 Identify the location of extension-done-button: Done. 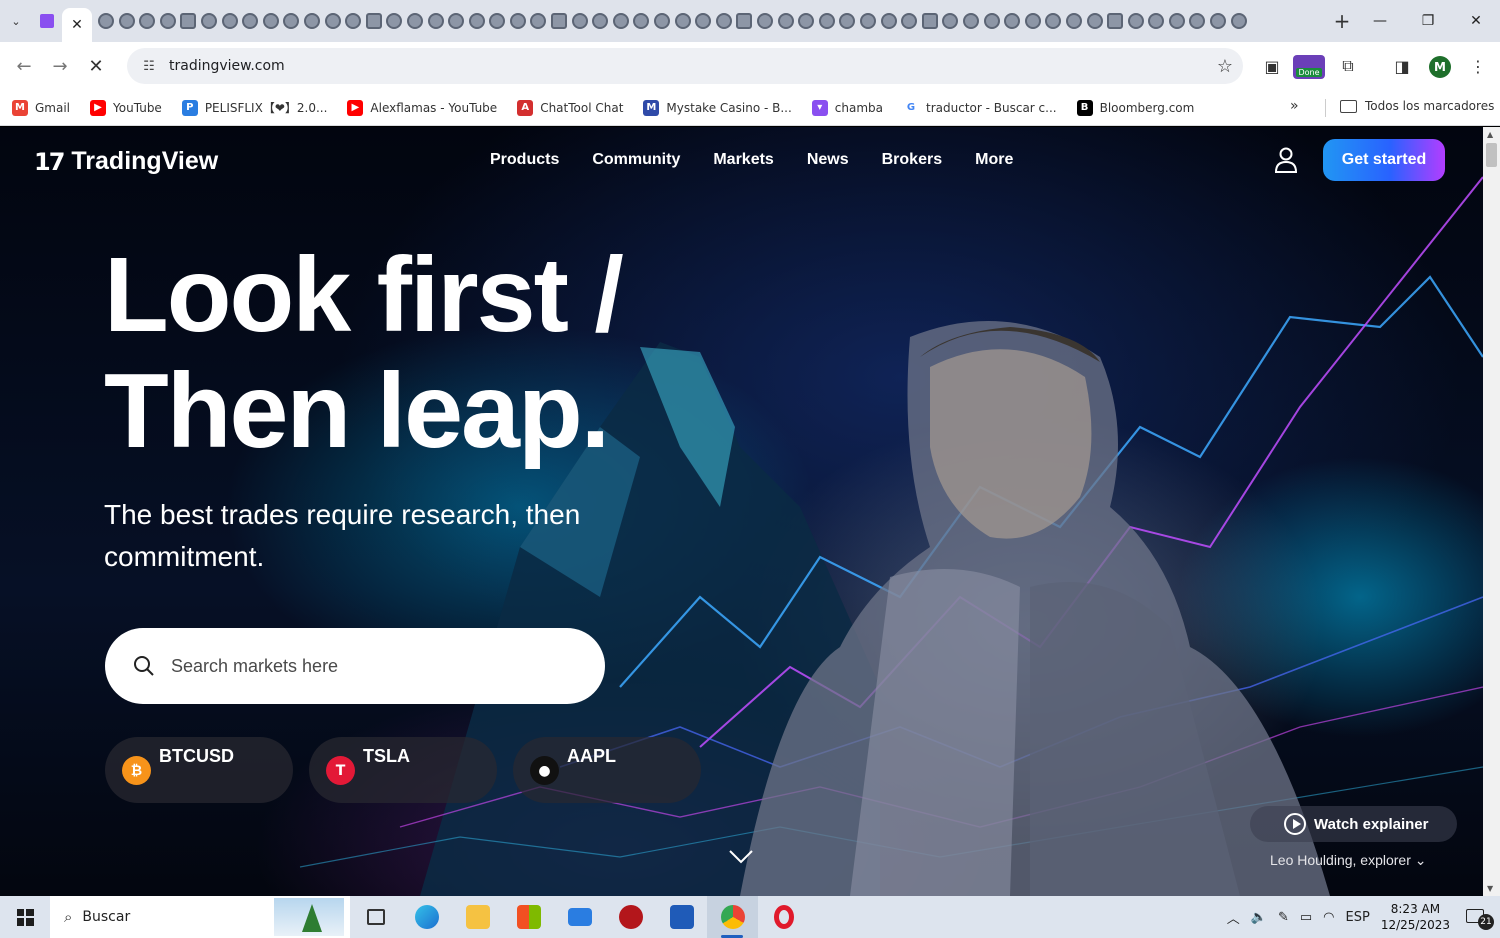
(1309, 67).